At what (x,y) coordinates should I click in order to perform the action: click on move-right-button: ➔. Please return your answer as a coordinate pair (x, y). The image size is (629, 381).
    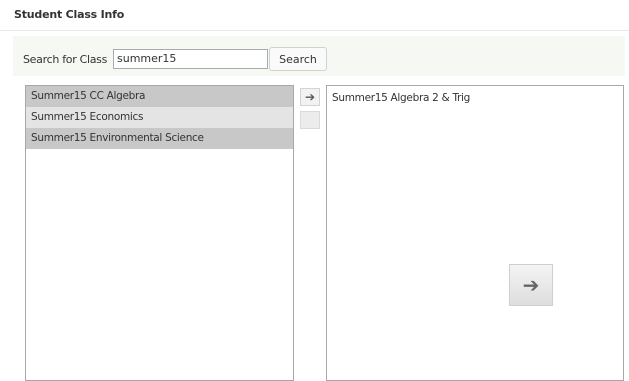
    Looking at the image, I should click on (310, 97).